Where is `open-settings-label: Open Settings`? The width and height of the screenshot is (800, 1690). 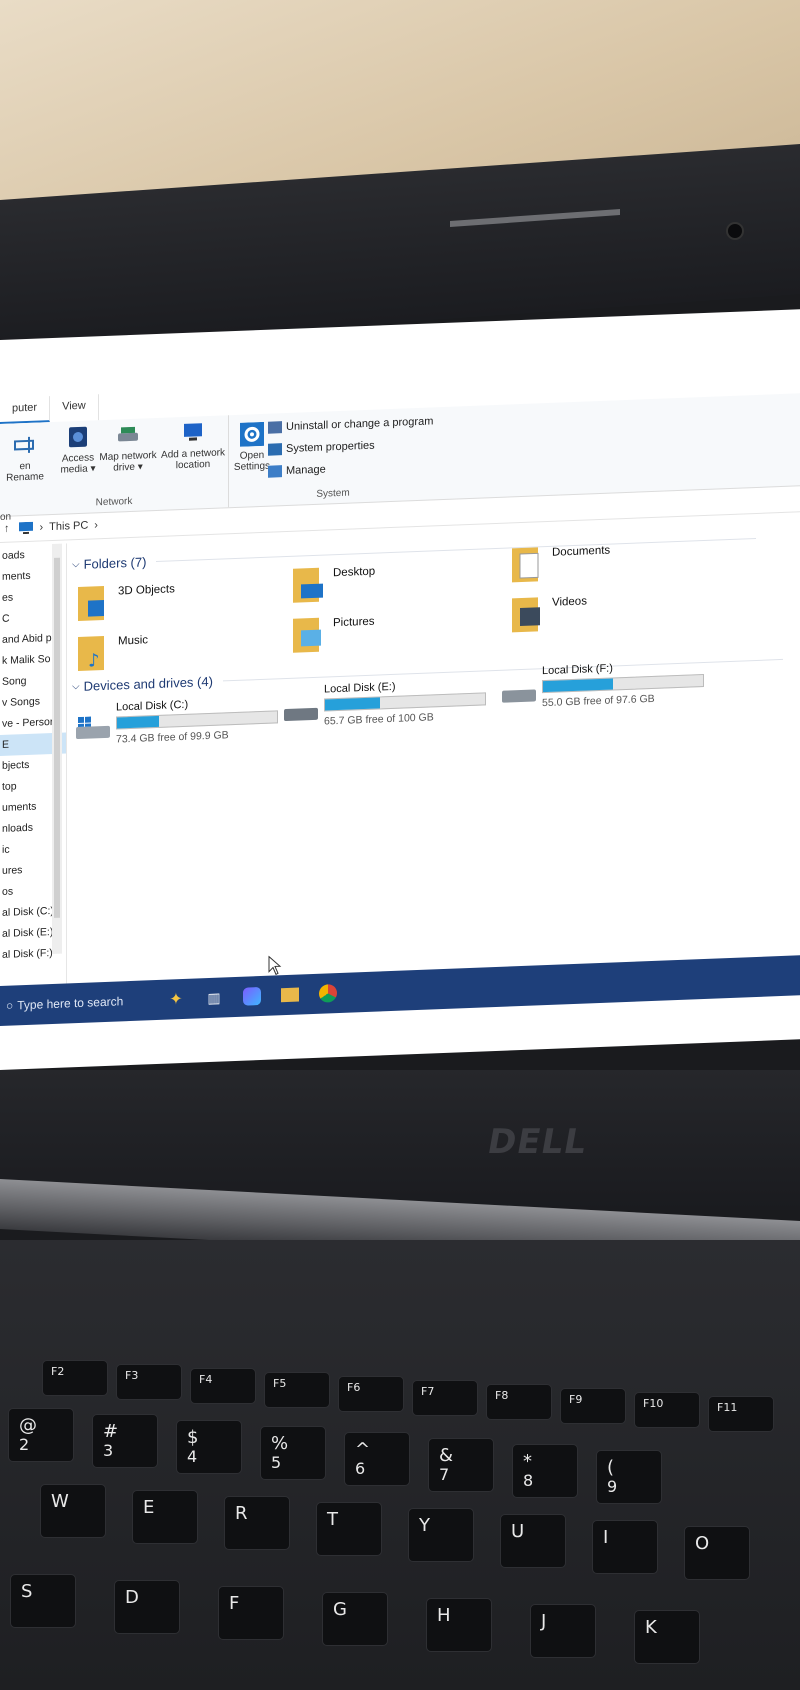 open-settings-label: Open Settings is located at coordinates (252, 461).